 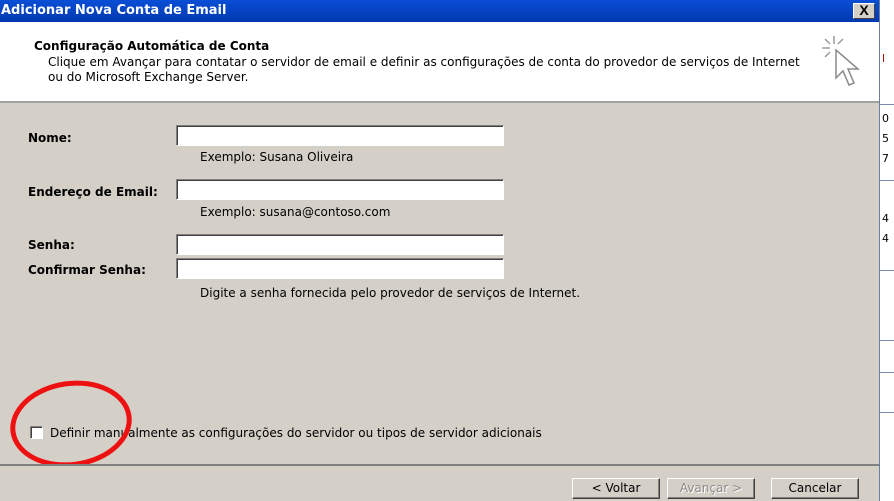 What do you see at coordinates (51, 245) in the screenshot?
I see `password-label: Senha:` at bounding box center [51, 245].